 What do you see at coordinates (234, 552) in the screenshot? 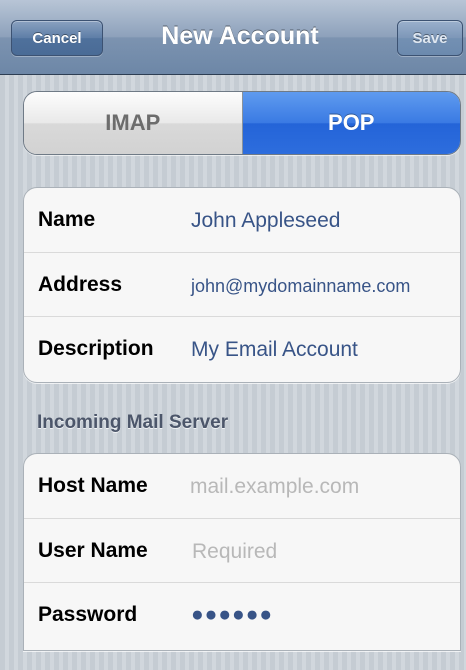
I see `user-name-field: Required` at bounding box center [234, 552].